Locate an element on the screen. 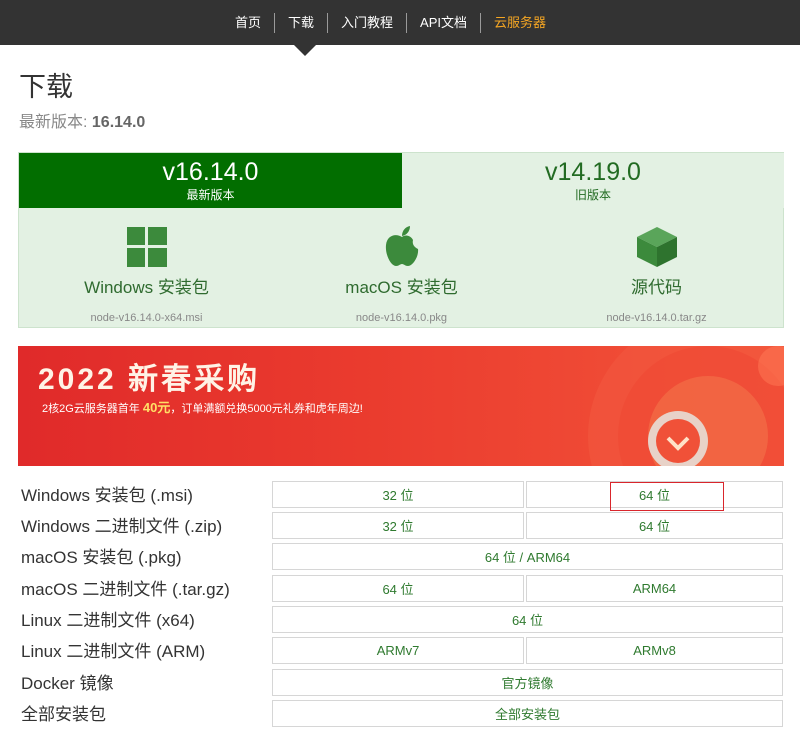  tab-old-version-label: 旧版本 is located at coordinates (592, 195).